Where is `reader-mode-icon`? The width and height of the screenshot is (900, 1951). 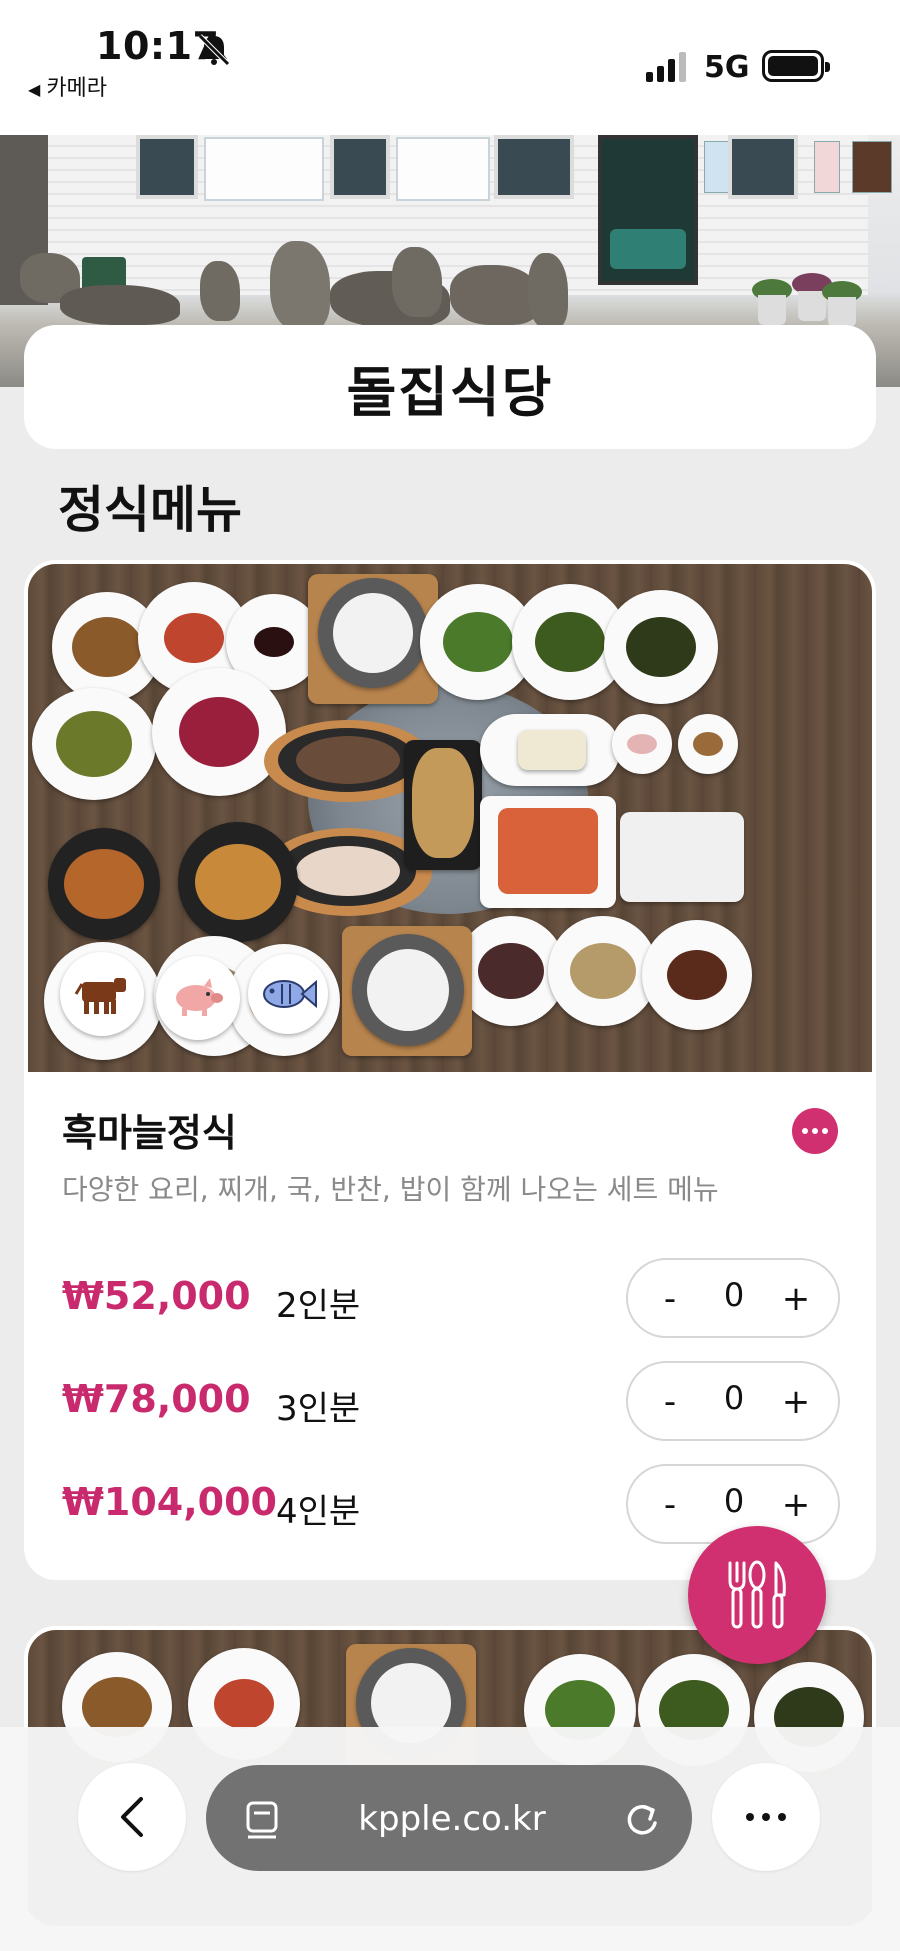 reader-mode-icon is located at coordinates (262, 1819).